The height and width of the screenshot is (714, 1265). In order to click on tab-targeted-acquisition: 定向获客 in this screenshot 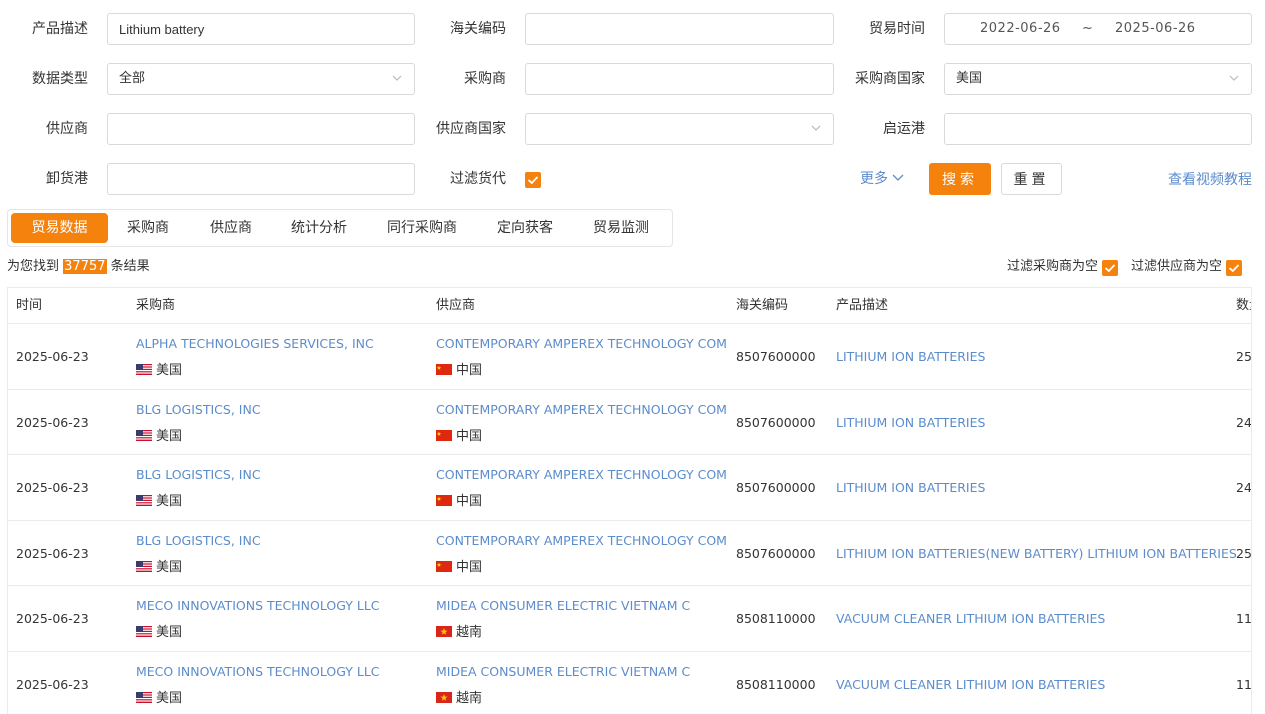, I will do `click(525, 228)`.